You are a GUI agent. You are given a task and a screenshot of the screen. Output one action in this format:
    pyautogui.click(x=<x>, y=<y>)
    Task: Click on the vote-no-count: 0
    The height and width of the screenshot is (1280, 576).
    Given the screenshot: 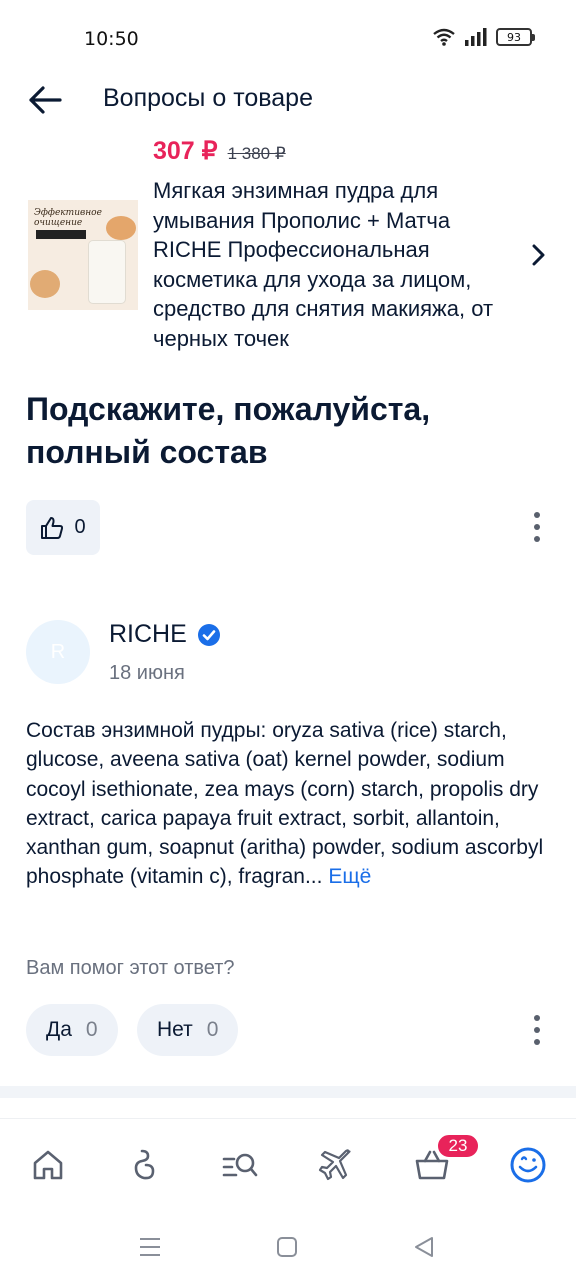 What is the action you would take?
    pyautogui.click(x=212, y=1029)
    